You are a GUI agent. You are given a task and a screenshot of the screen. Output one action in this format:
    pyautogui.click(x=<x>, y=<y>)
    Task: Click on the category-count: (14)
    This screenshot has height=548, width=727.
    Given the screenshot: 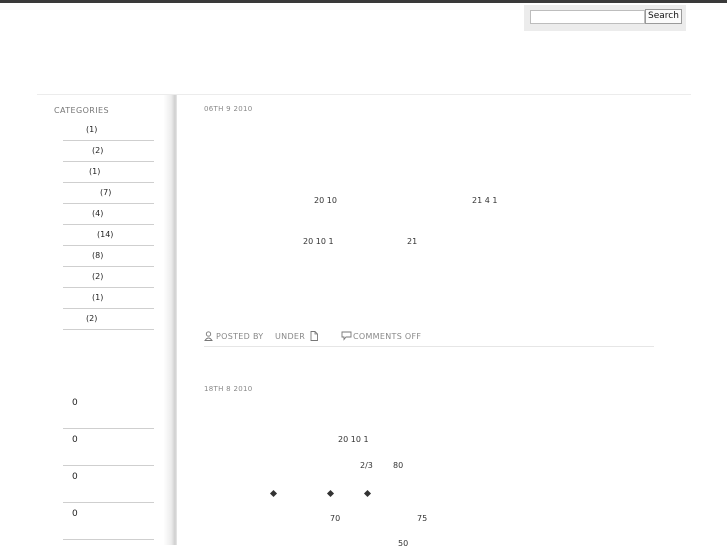 What is the action you would take?
    pyautogui.click(x=105, y=234)
    